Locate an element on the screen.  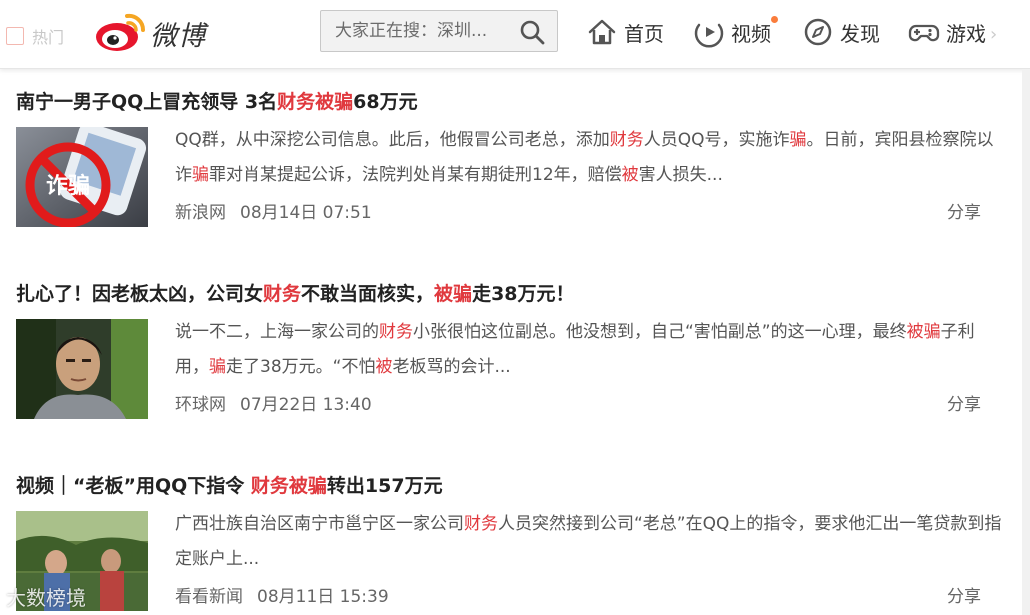
title-text: 转出157万元 is located at coordinates (384, 486).